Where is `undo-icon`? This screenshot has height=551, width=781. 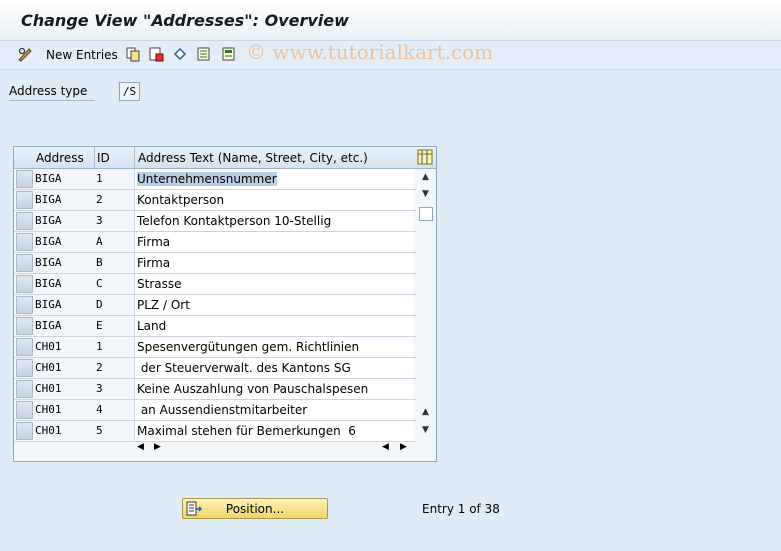
undo-icon is located at coordinates (180, 54).